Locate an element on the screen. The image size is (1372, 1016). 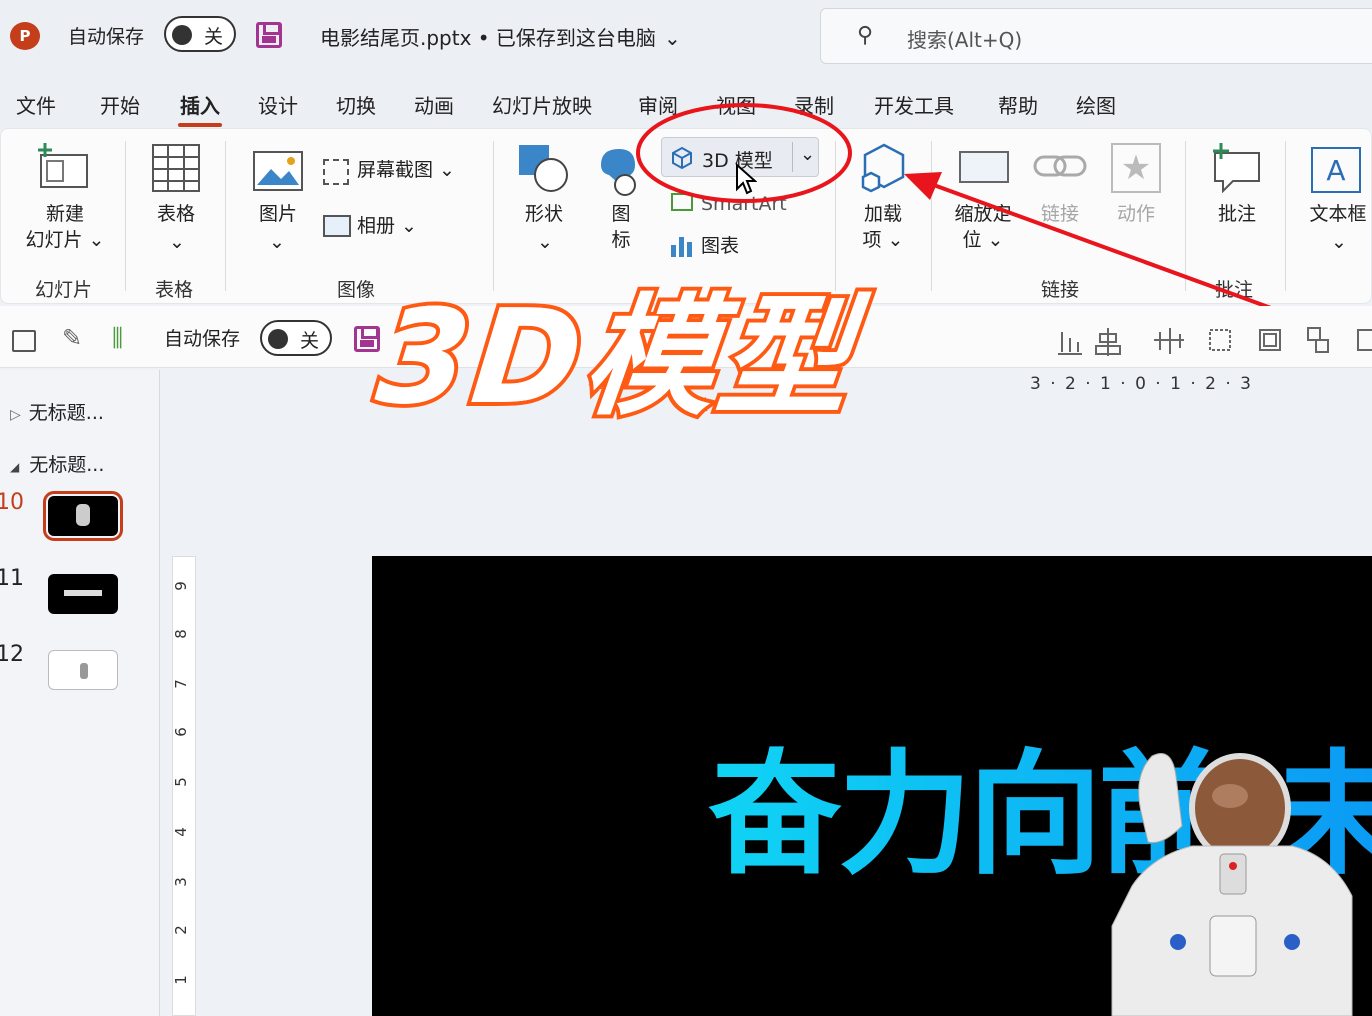
search-icon: ⚲ is located at coordinates (865, 35).